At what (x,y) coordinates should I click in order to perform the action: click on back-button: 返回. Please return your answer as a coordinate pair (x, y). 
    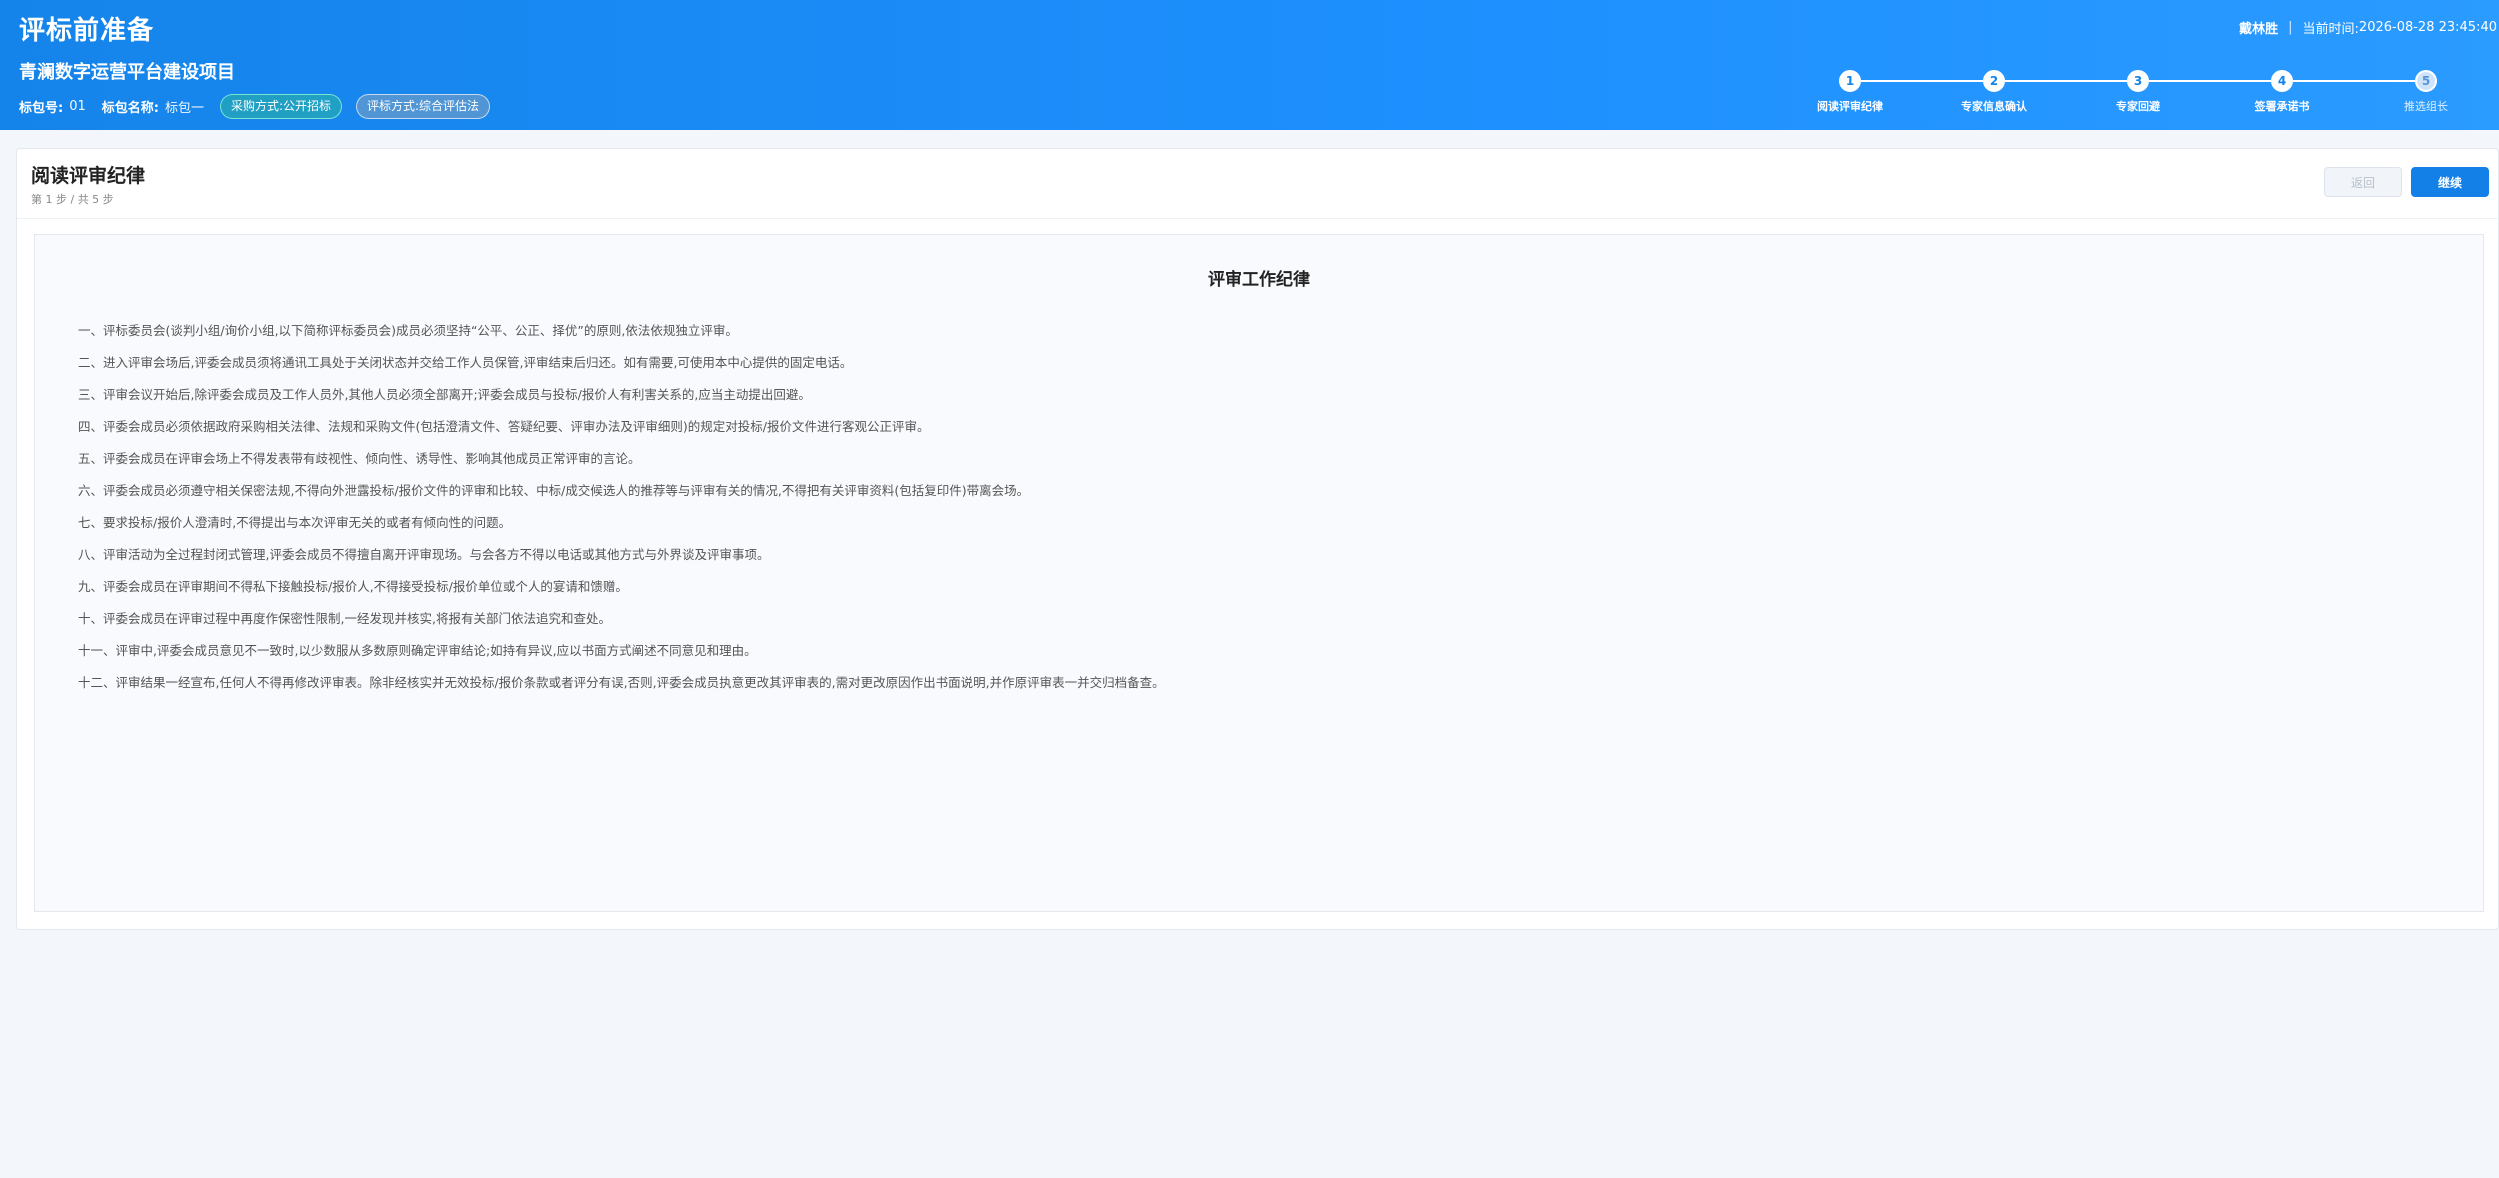
    Looking at the image, I should click on (2363, 182).